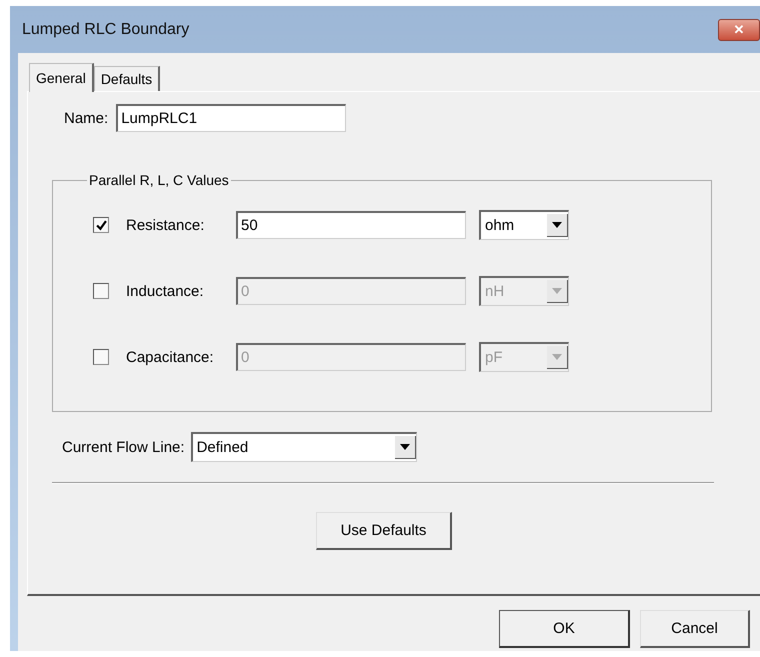 The height and width of the screenshot is (657, 760). Describe the element at coordinates (351, 225) in the screenshot. I see `value-field: 50` at that location.